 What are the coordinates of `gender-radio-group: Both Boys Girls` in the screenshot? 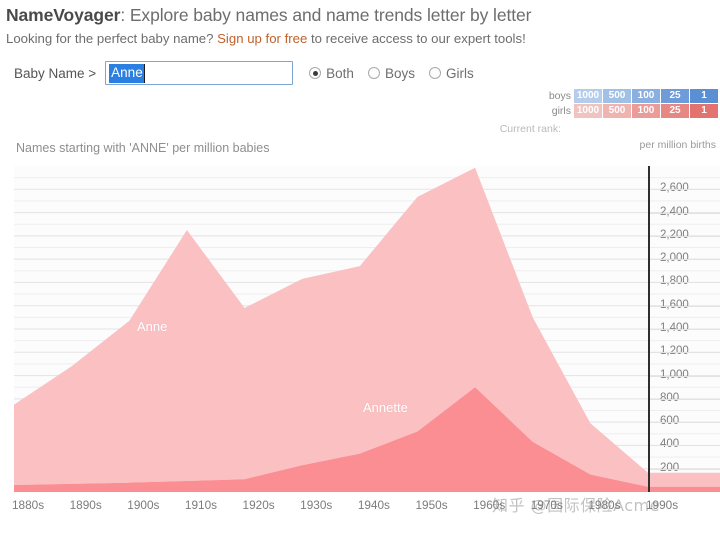 It's located at (398, 73).